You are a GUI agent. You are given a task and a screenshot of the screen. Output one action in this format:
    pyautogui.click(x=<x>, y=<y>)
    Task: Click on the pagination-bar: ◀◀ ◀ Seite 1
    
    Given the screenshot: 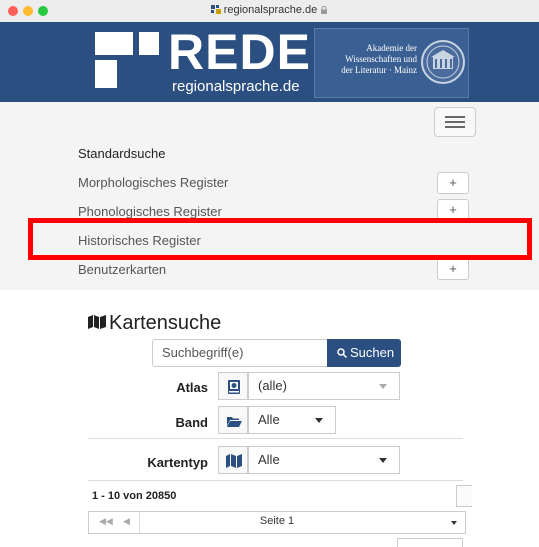 What is the action you would take?
    pyautogui.click(x=277, y=522)
    